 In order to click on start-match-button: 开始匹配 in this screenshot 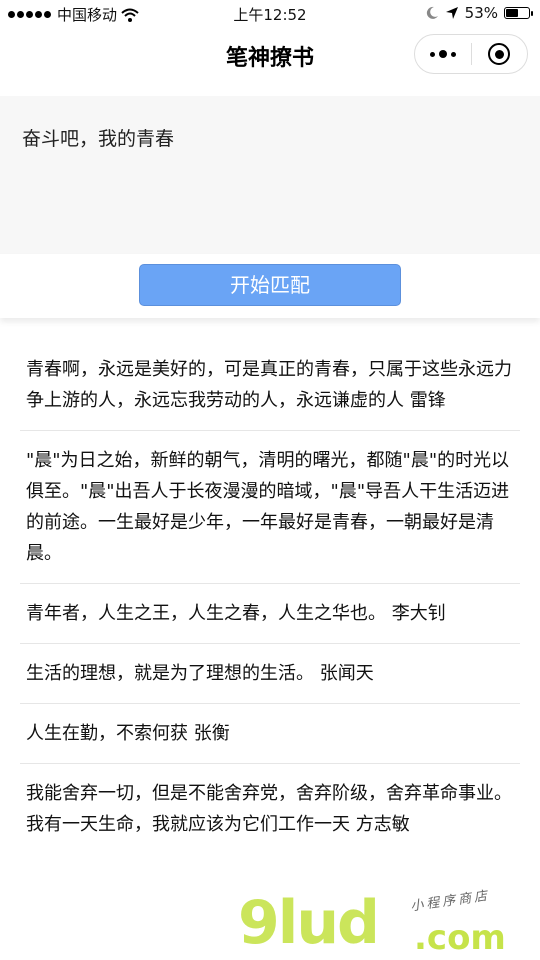, I will do `click(270, 285)`.